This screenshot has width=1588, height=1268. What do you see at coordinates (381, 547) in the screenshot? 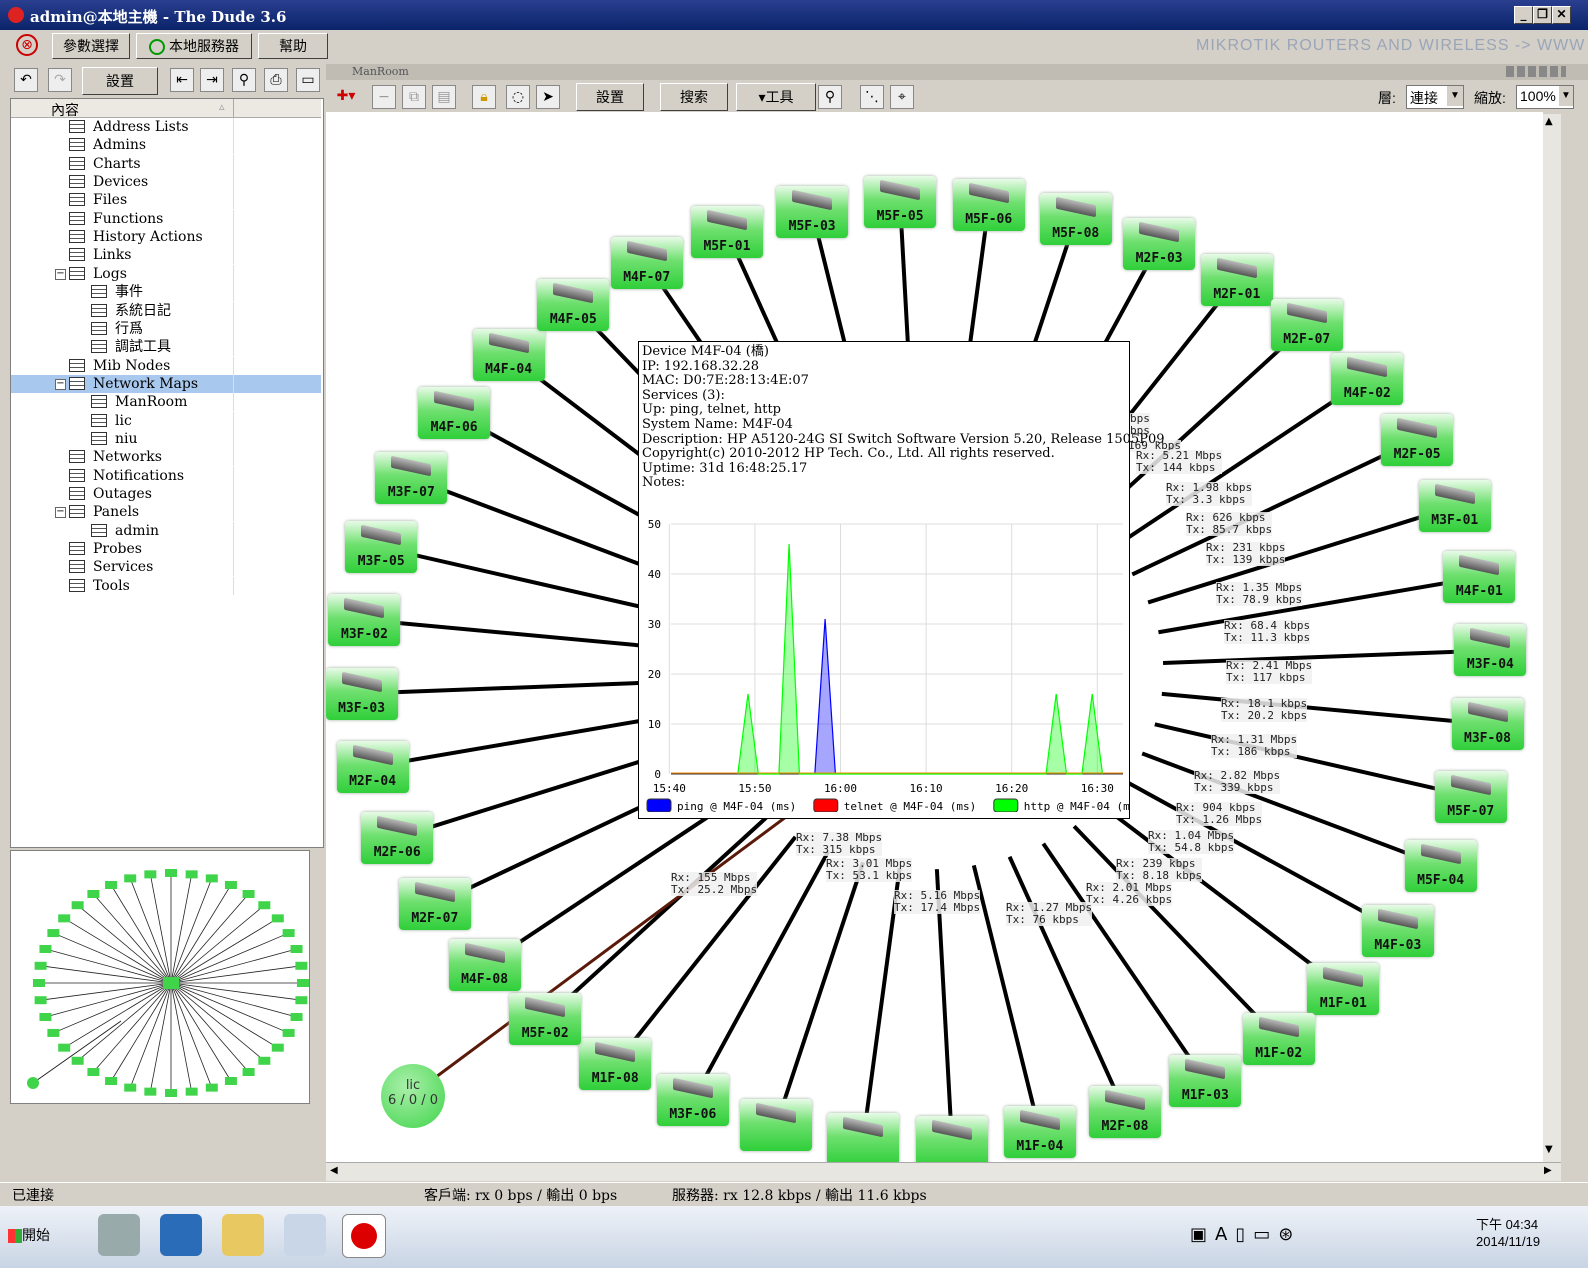
I see `device-node: M3F-05` at bounding box center [381, 547].